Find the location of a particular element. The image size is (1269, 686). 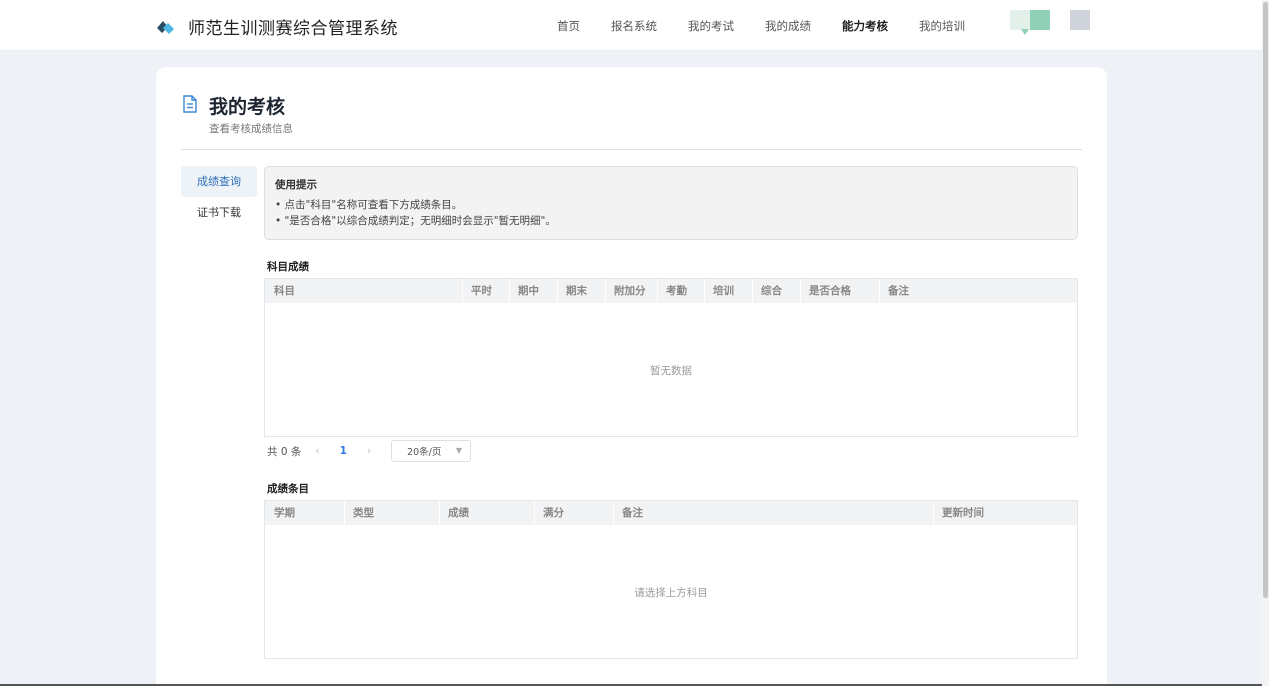

column-header: 学期 is located at coordinates (284, 513).